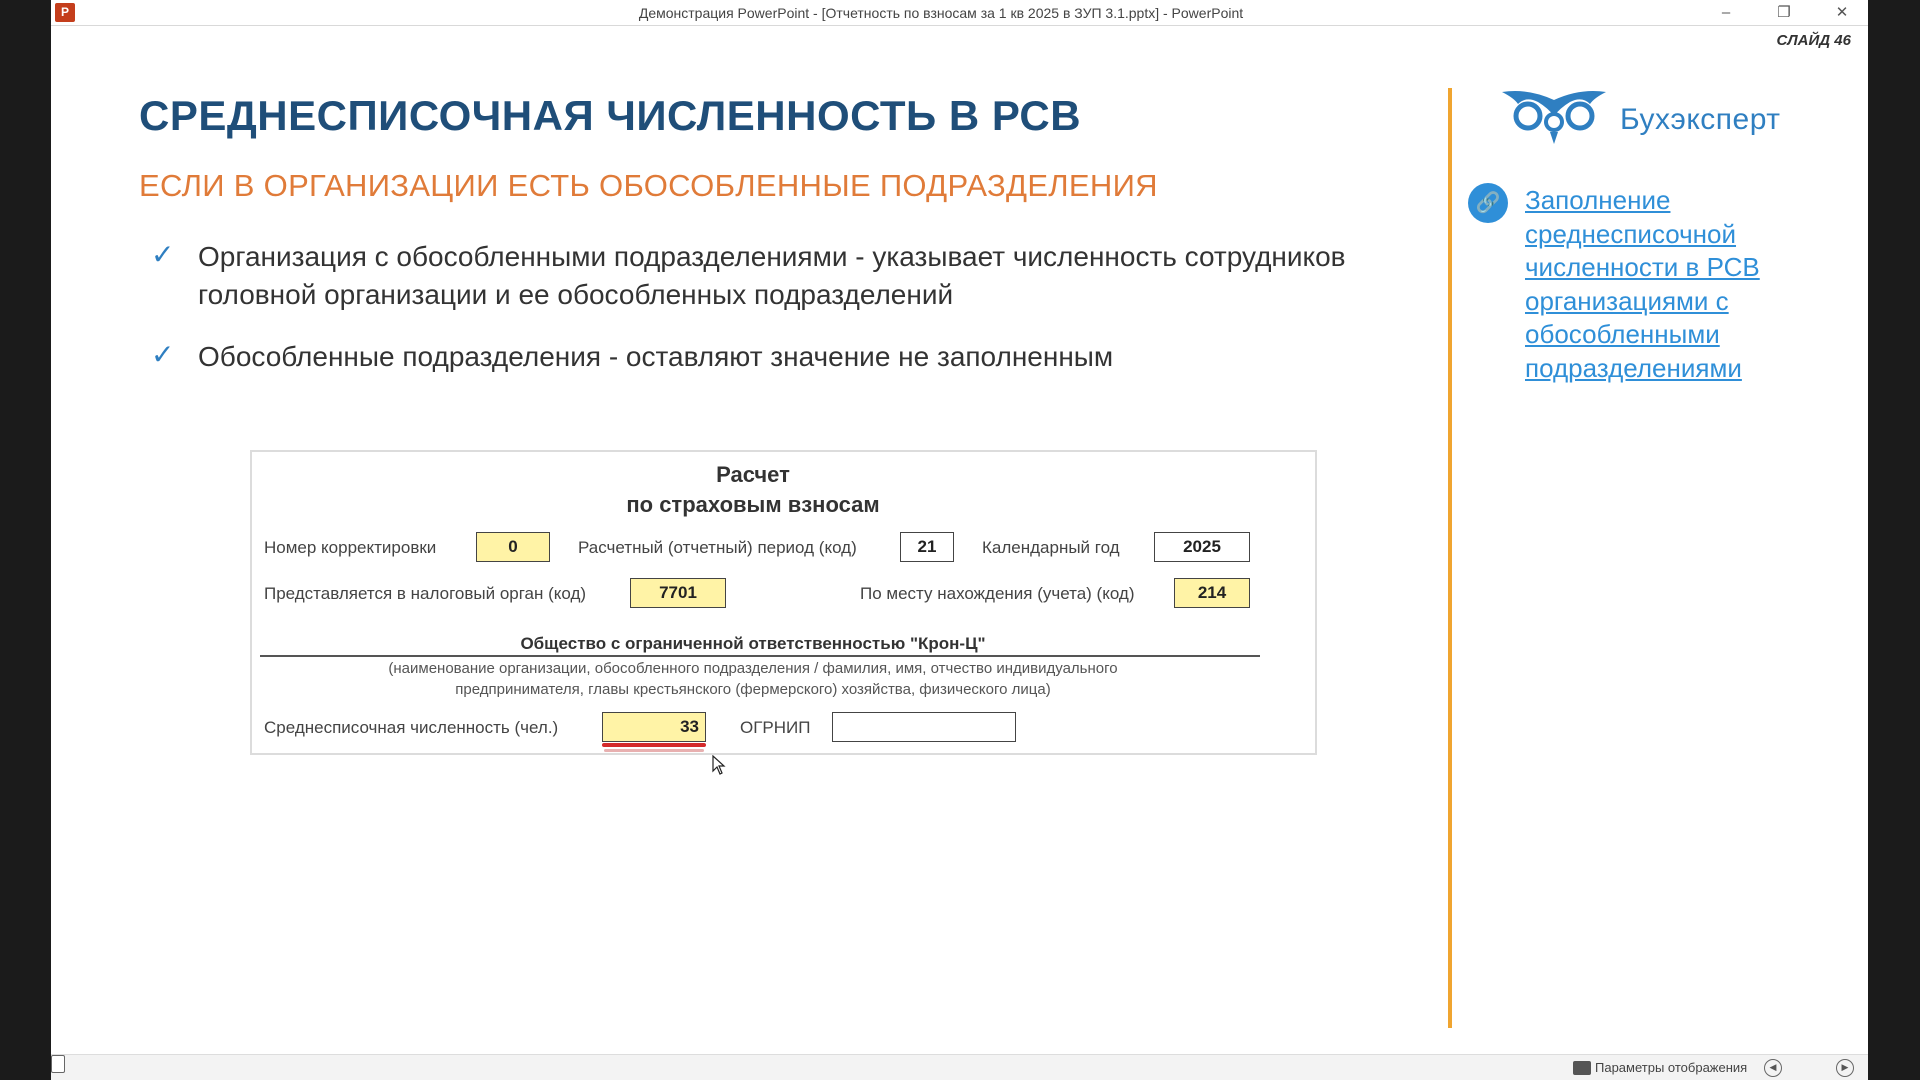  I want to click on vertical-divider, so click(1450, 558).